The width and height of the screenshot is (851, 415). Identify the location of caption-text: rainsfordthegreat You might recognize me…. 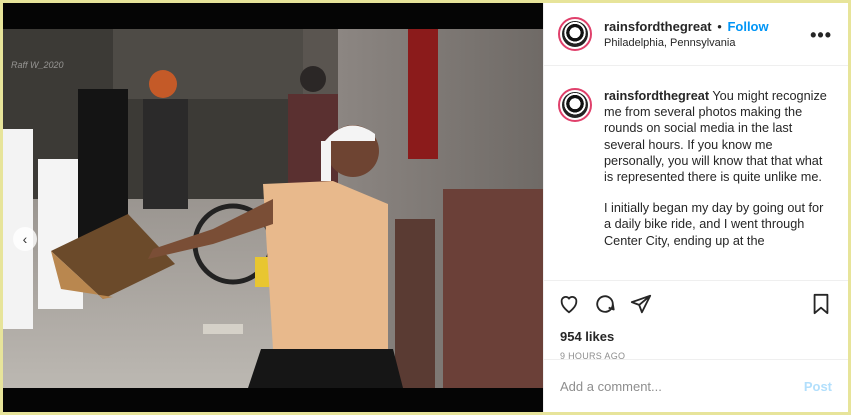
(718, 184).